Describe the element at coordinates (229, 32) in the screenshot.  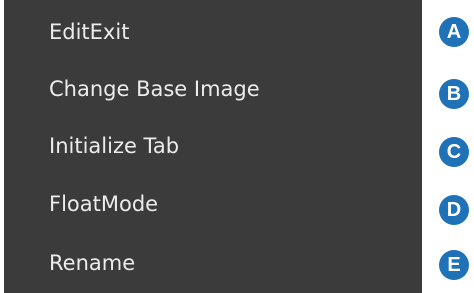
I see `menu-item-edit-exit: EditExit` at that location.